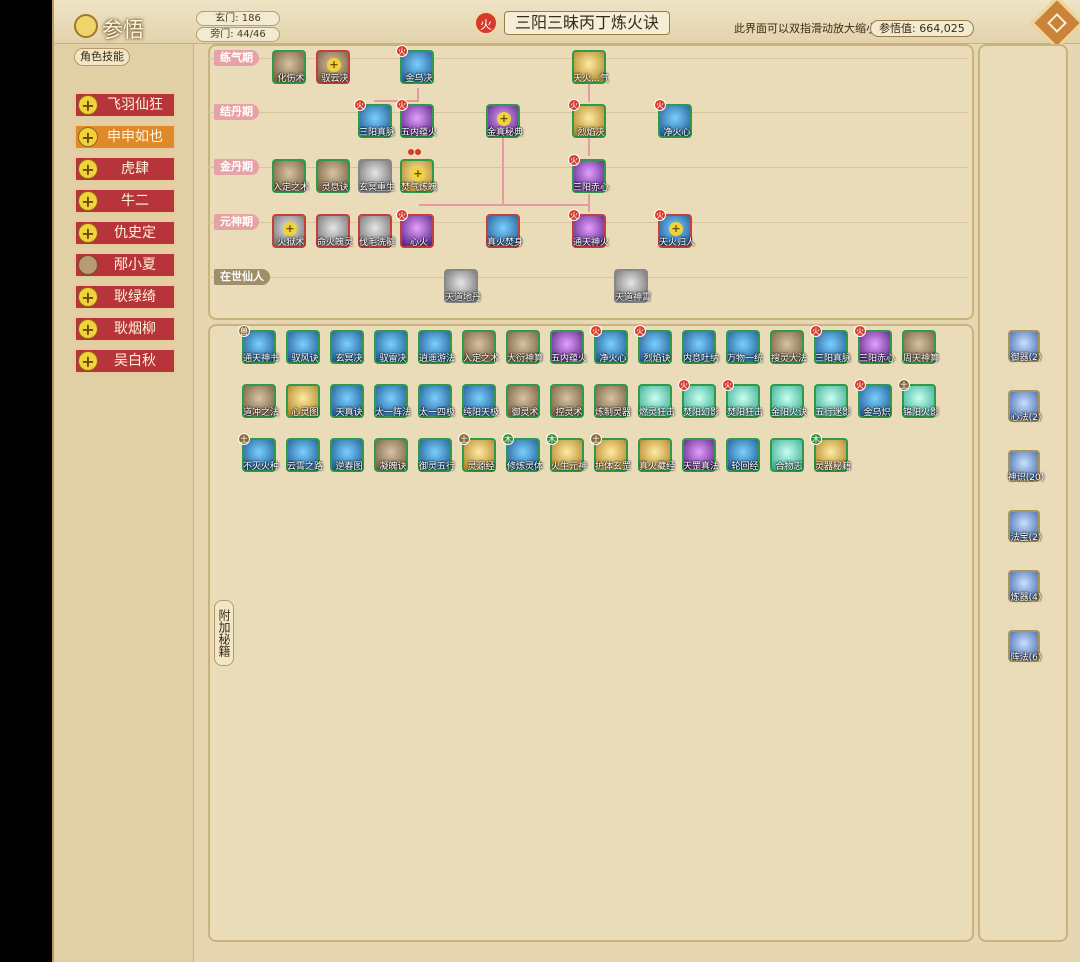  Describe the element at coordinates (258, 344) in the screenshot. I see `skill-node: 兽通天神书` at that location.